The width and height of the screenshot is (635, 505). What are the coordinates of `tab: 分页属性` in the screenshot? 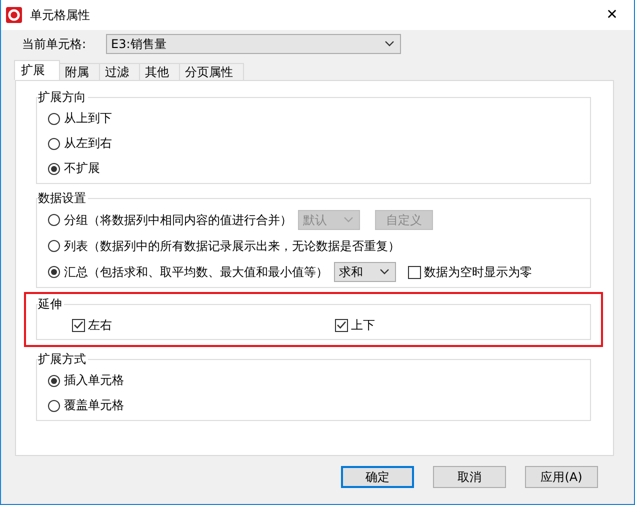 It's located at (211, 71).